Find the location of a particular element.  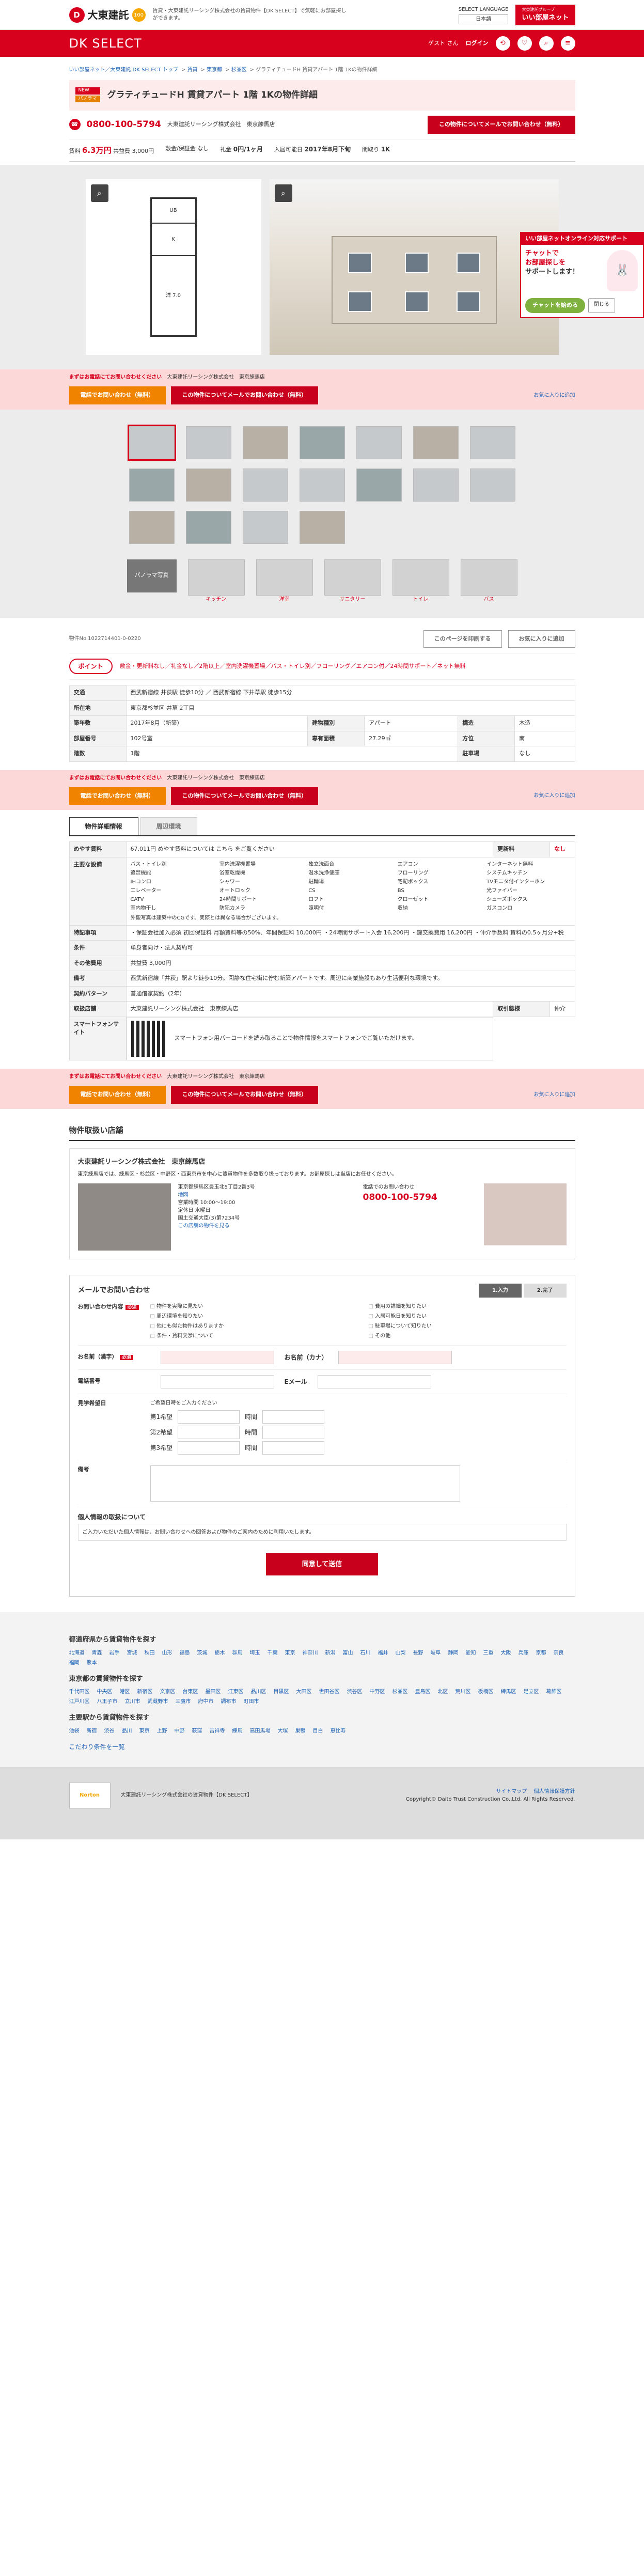

checkbox-option: 入居可能日を知りたい is located at coordinates (468, 1317).